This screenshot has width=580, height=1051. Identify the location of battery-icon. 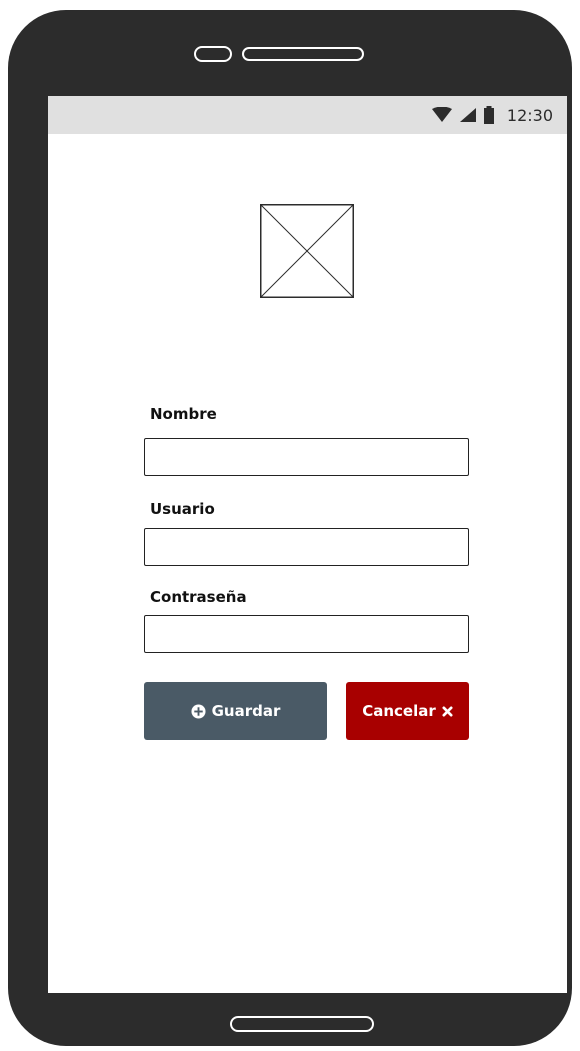
(489, 115).